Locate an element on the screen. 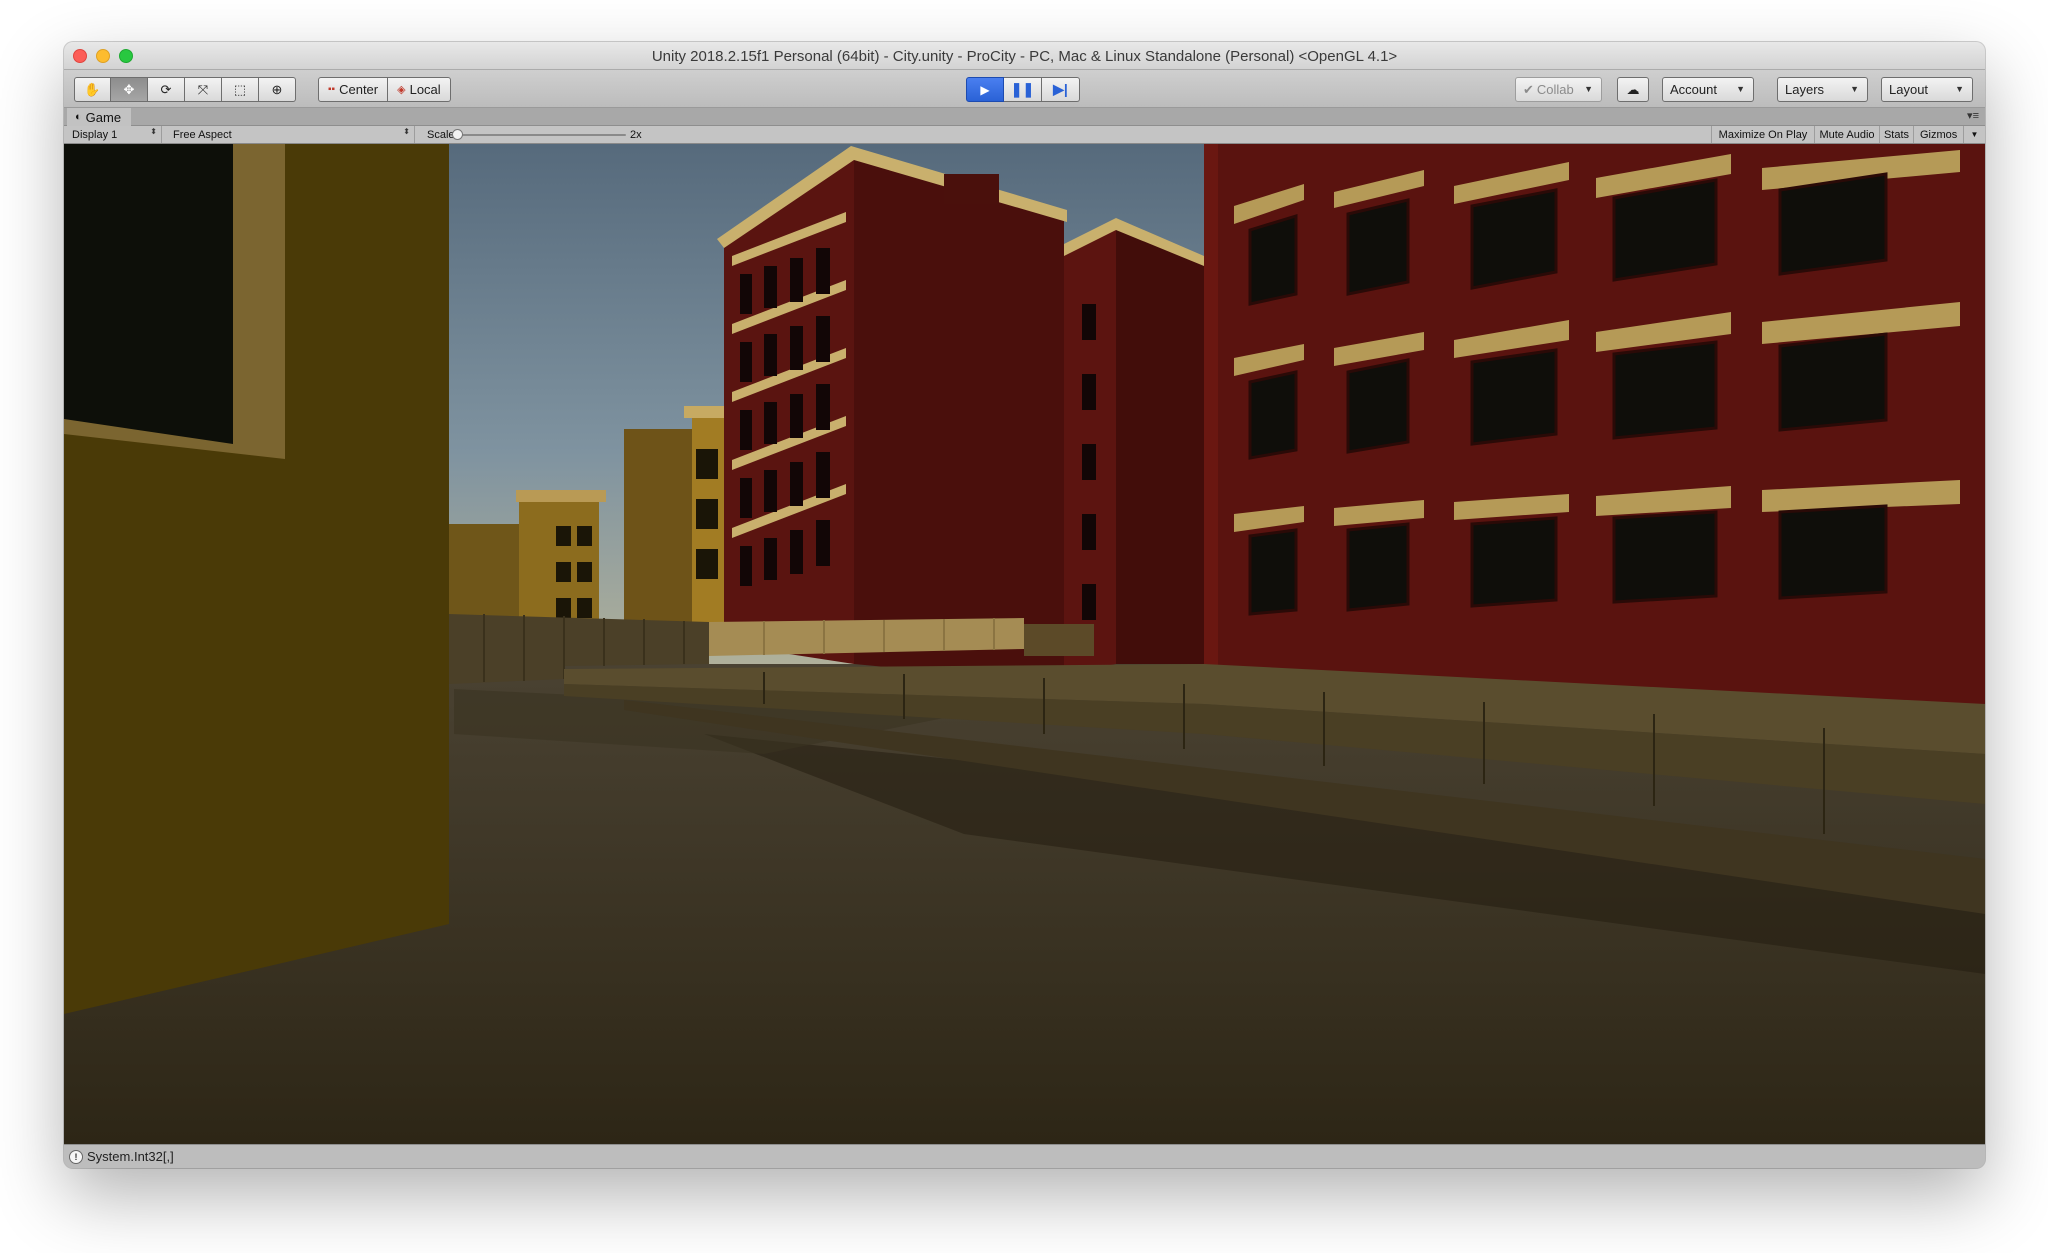 The height and width of the screenshot is (1253, 2048). gizmos-label: Gizmos is located at coordinates (1939, 134).